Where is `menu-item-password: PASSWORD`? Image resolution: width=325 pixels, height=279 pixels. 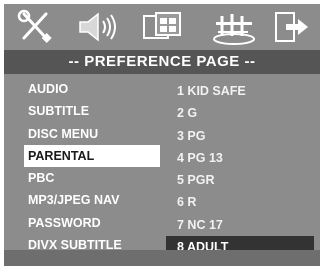
menu-item-password: PASSWORD is located at coordinates (92, 223).